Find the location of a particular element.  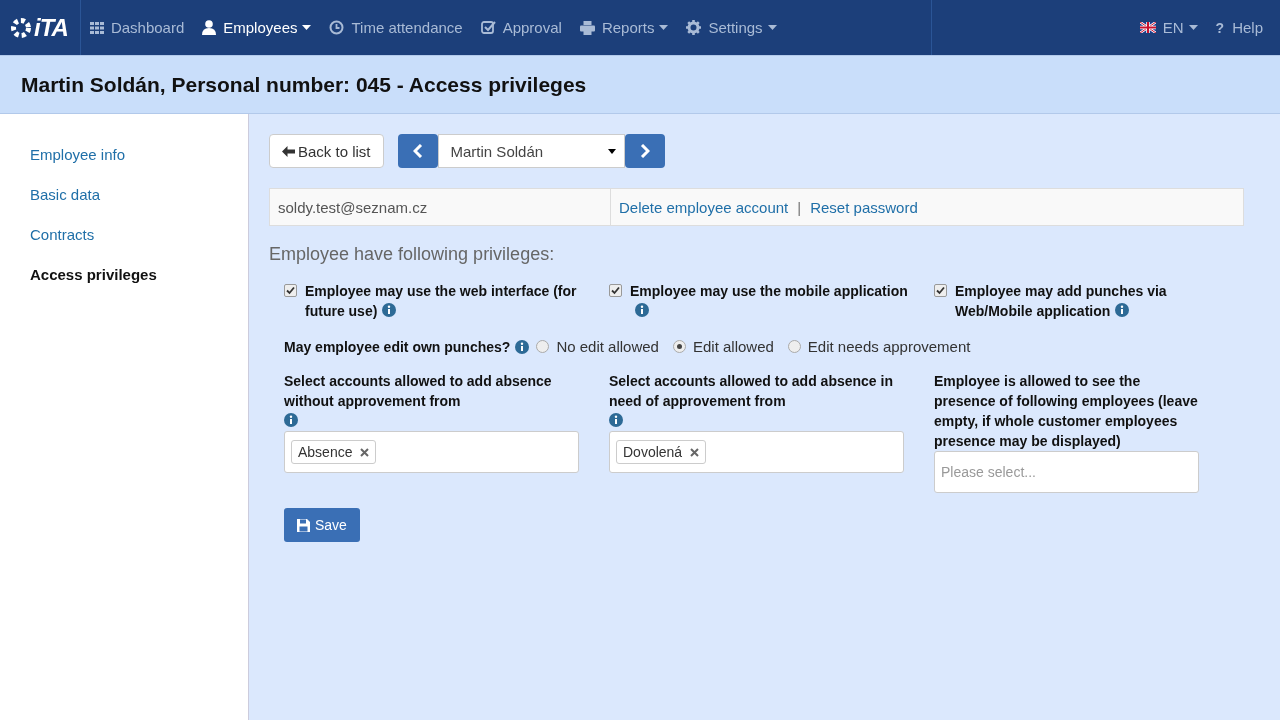

chevron-right-icon is located at coordinates (644, 151).